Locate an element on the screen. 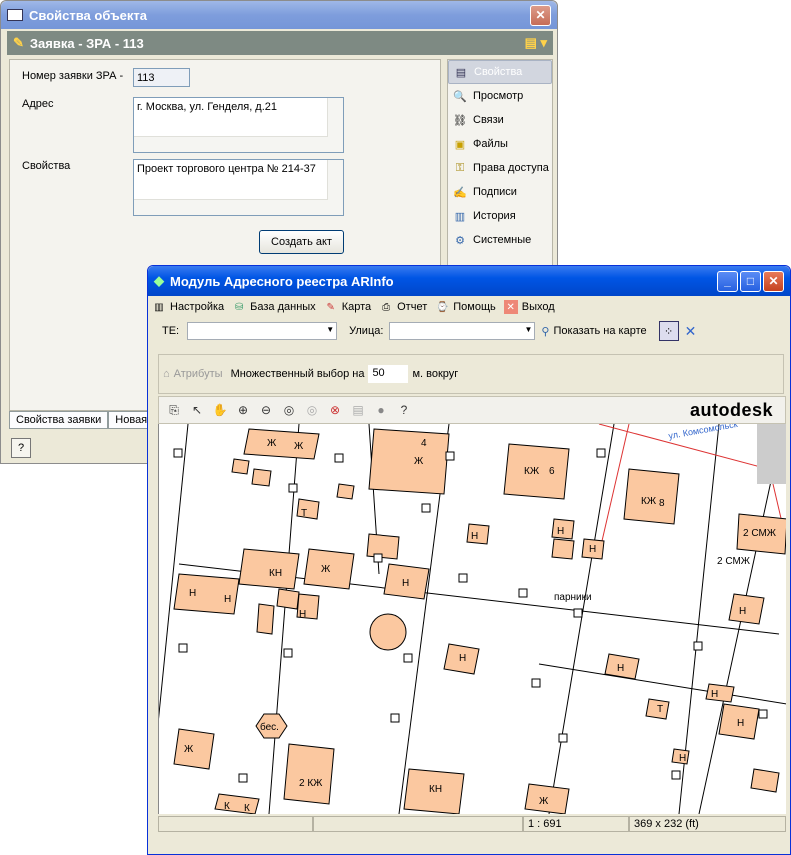 The height and width of the screenshot is (855, 791). side-item-links: ⛓ Связи is located at coordinates (500, 120).